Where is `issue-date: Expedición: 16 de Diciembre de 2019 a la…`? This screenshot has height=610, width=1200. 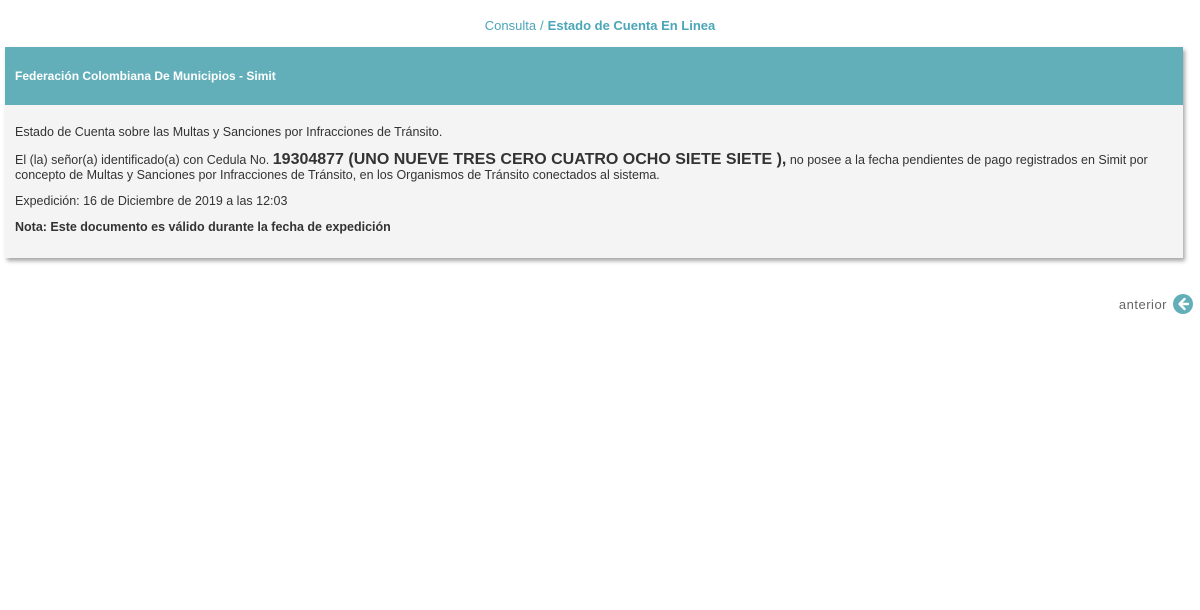 issue-date: Expedición: 16 de Diciembre de 2019 a la… is located at coordinates (151, 201).